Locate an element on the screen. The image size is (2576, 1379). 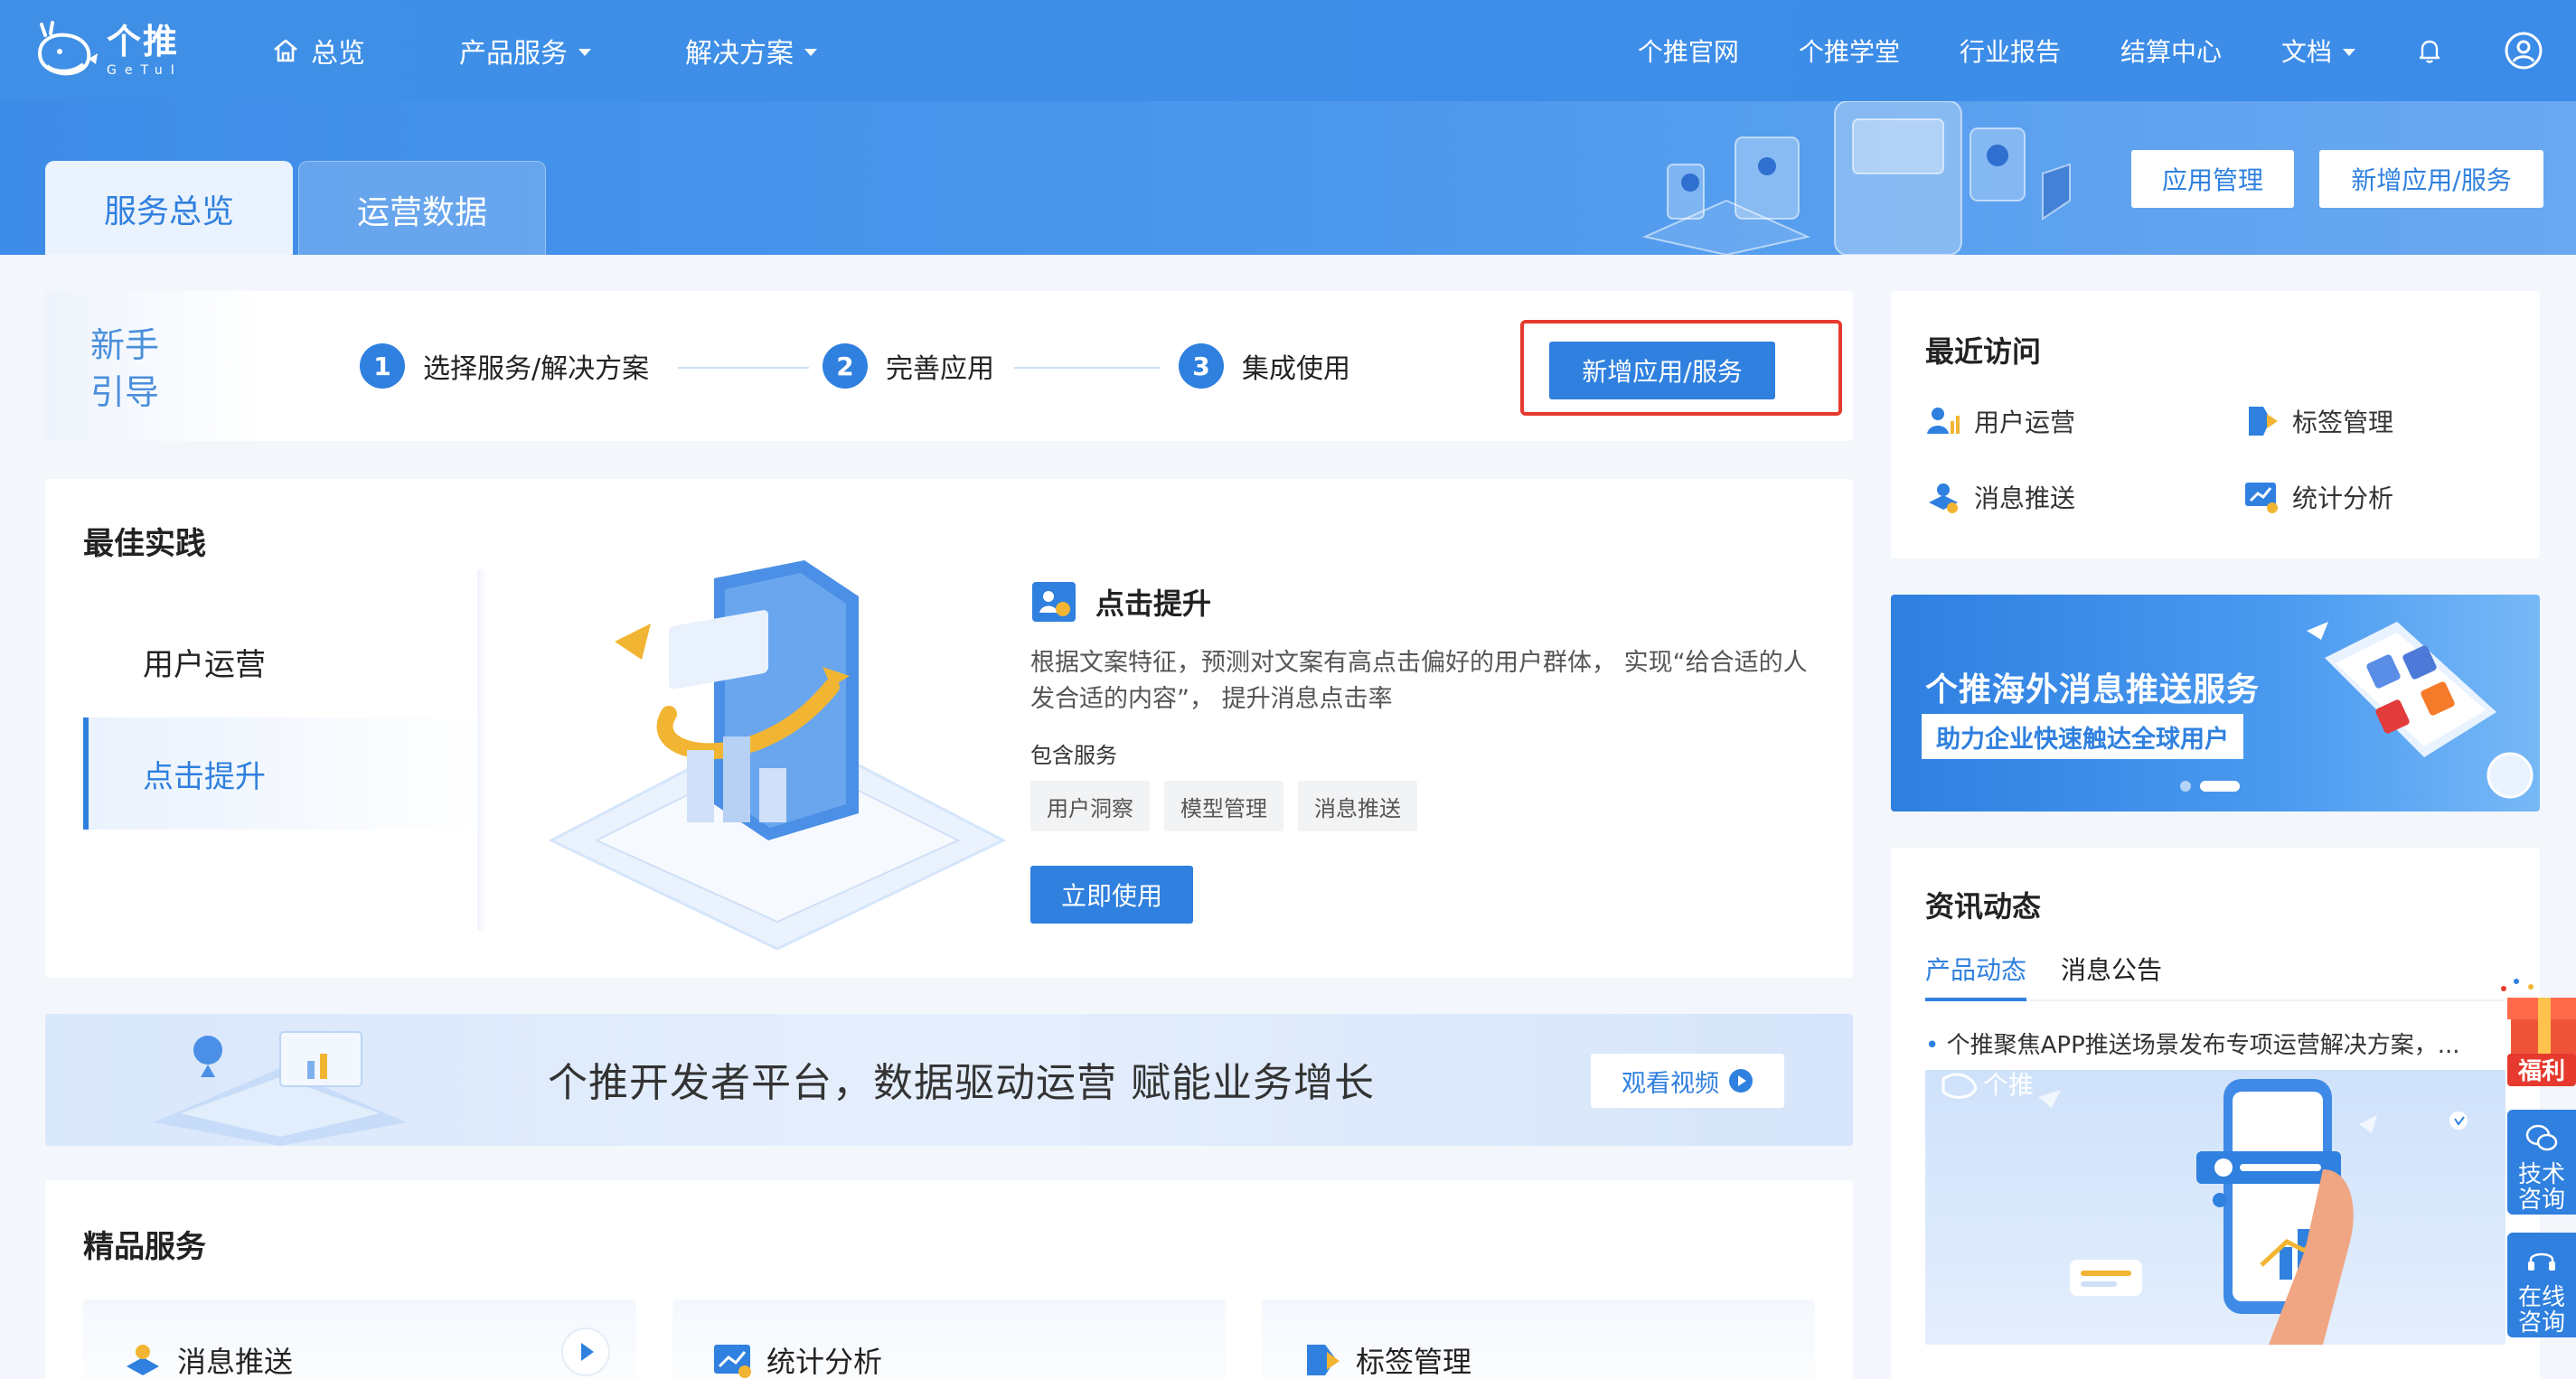
bp-chips: 用户洞察 模型管理 消息推送 is located at coordinates (1231, 806).